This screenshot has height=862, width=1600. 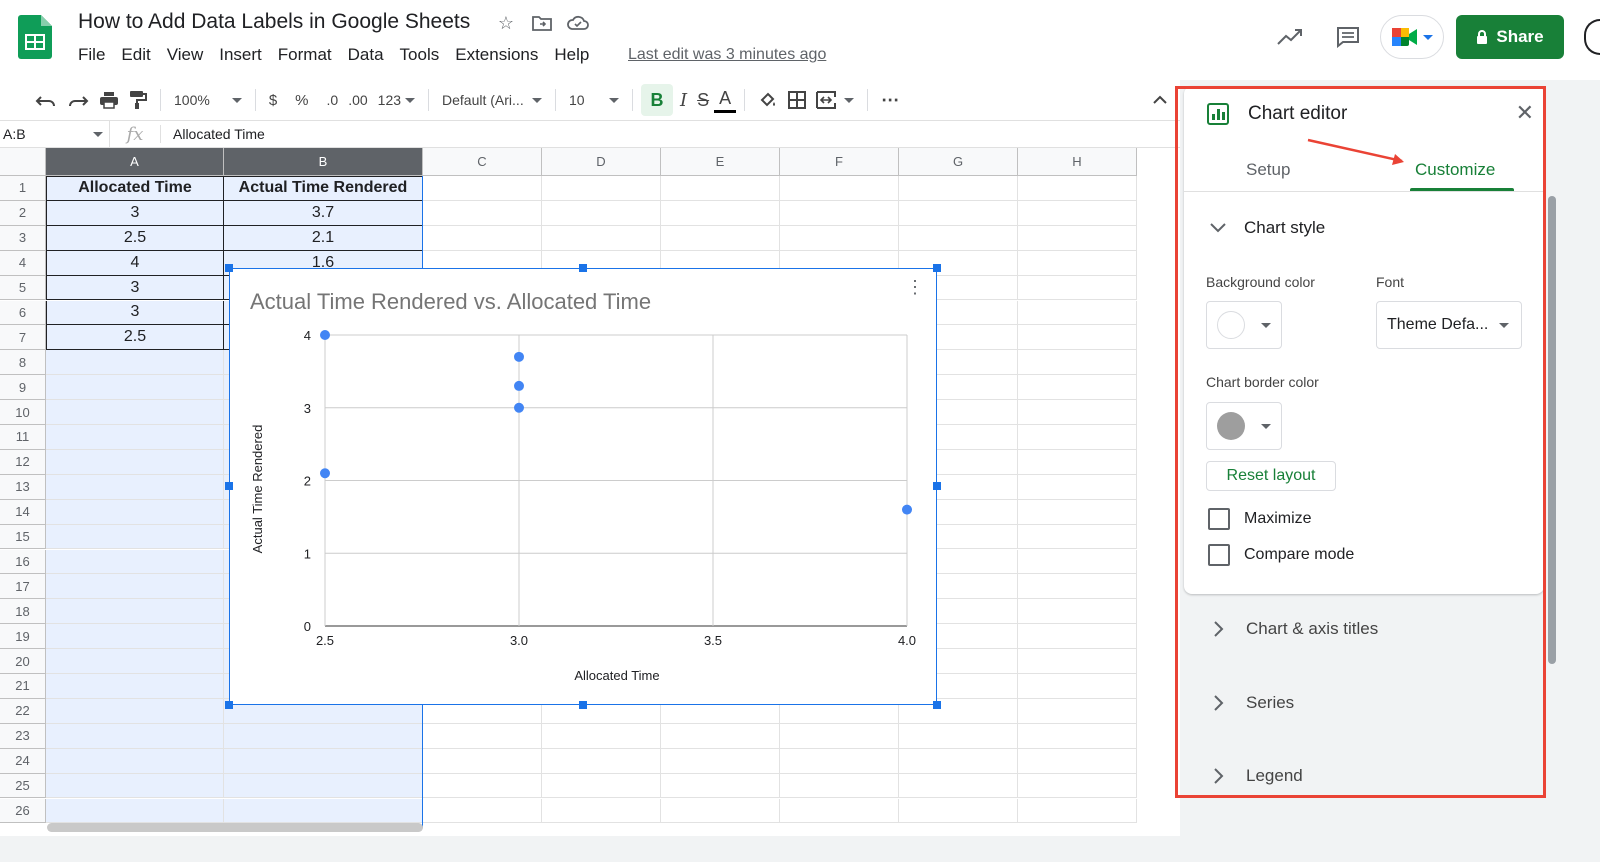 What do you see at coordinates (35, 37) in the screenshot?
I see `sheets-logo-icon` at bounding box center [35, 37].